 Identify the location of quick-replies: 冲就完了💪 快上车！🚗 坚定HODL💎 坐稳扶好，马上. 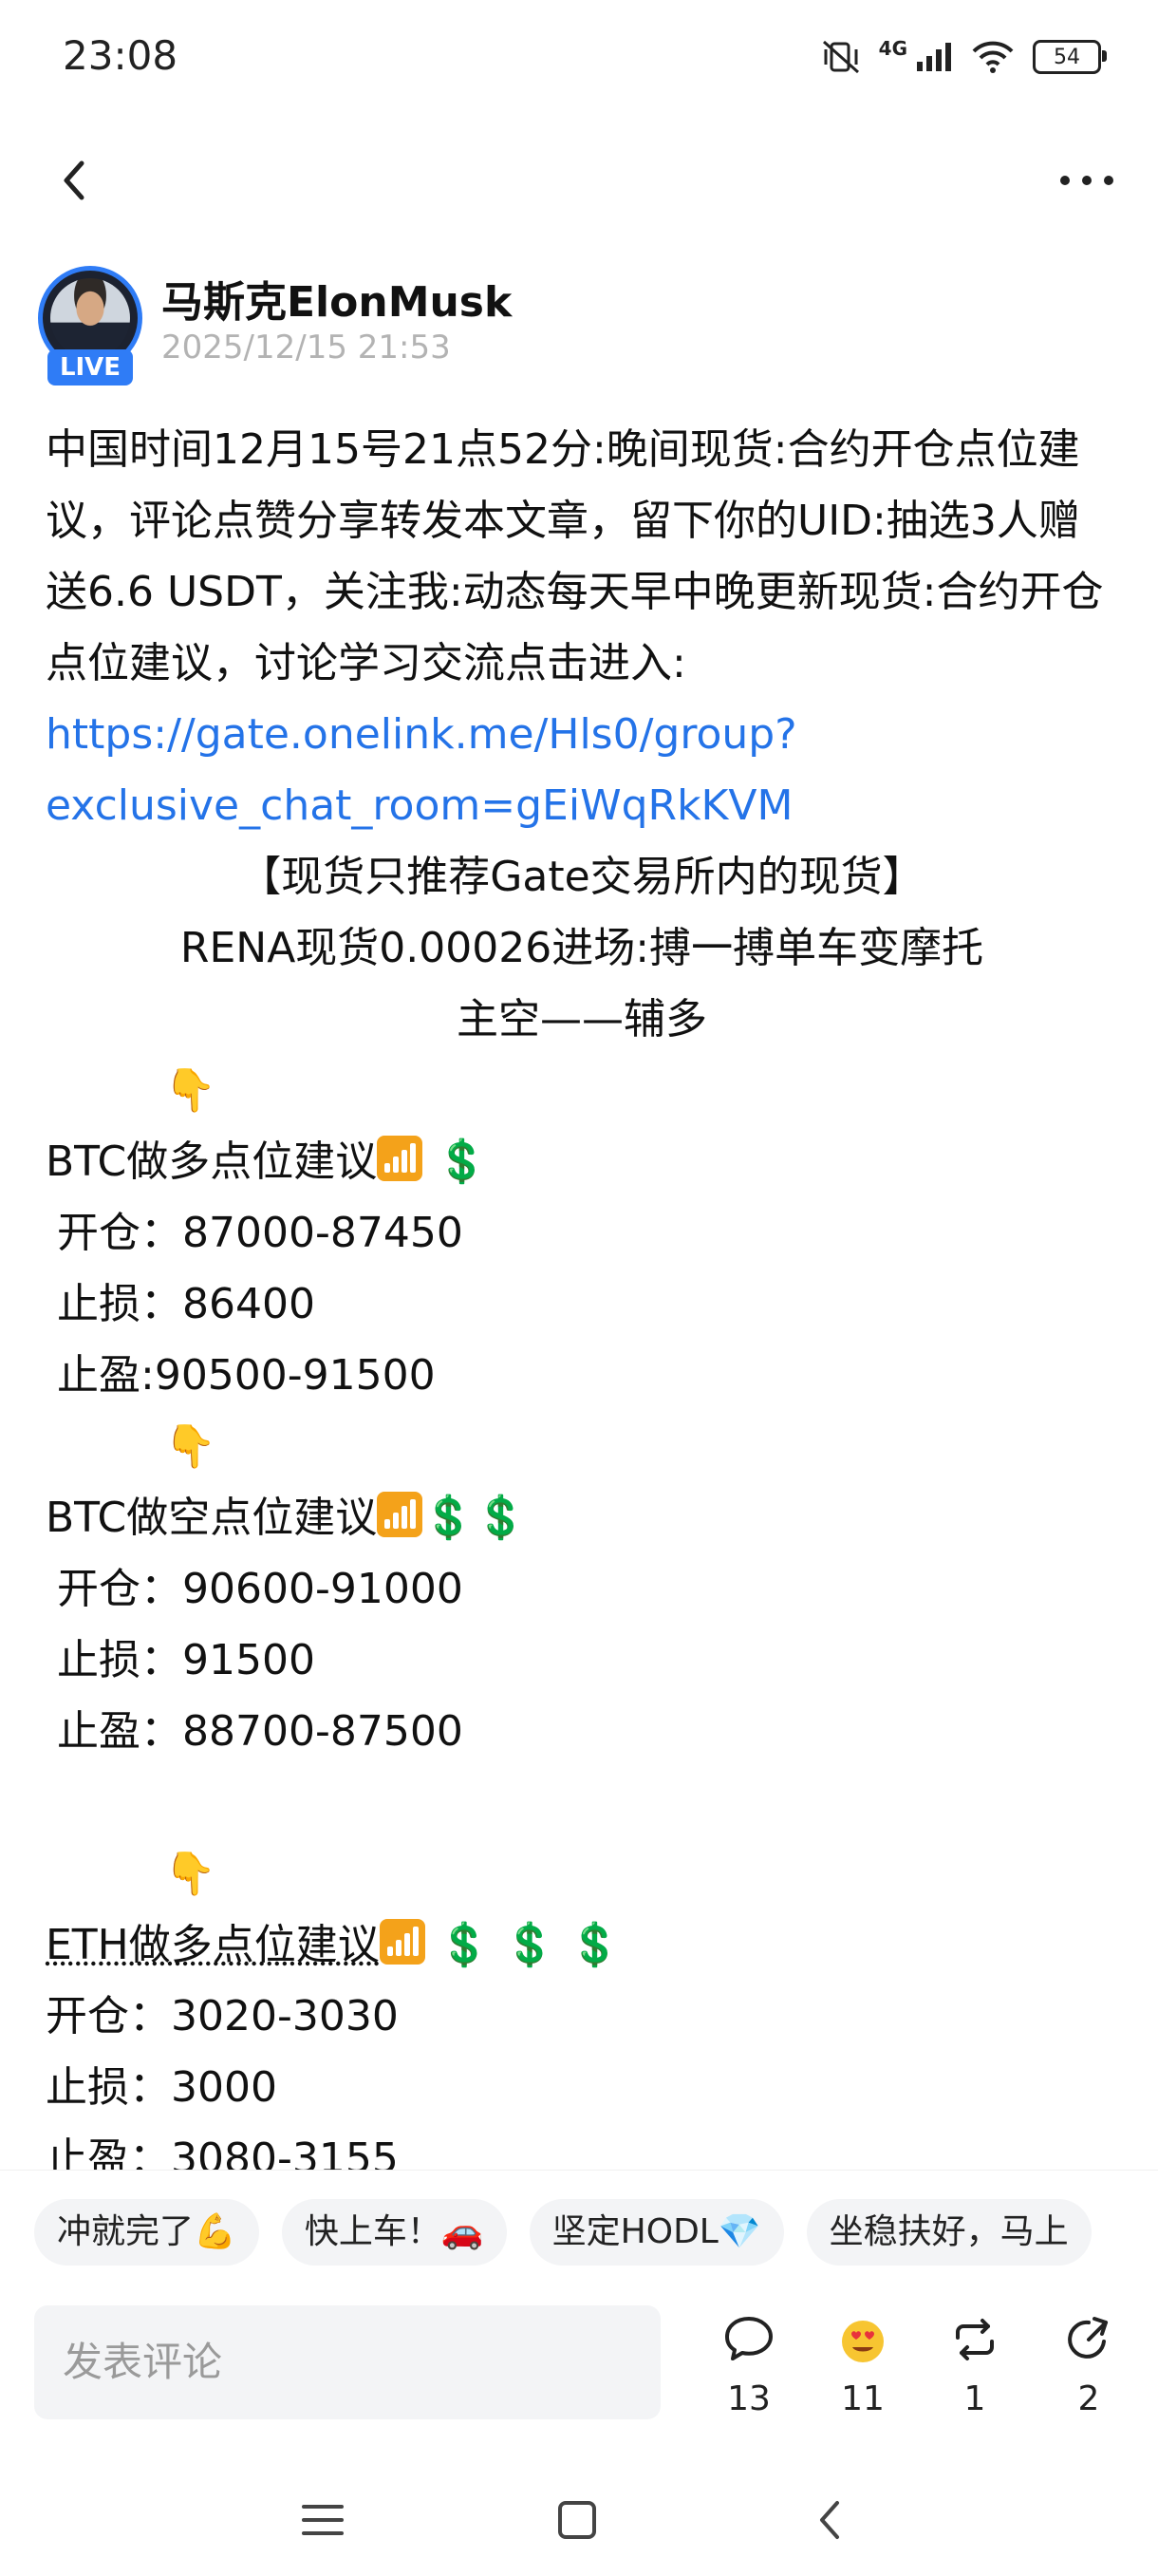
(574, 2232).